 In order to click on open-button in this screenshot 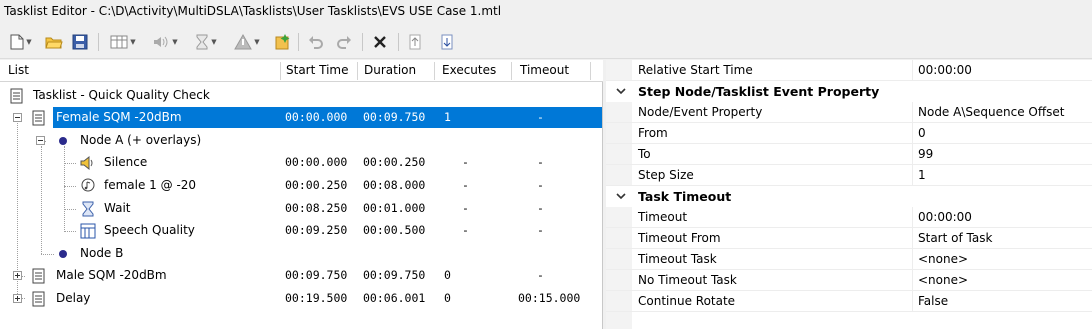, I will do `click(54, 42)`.